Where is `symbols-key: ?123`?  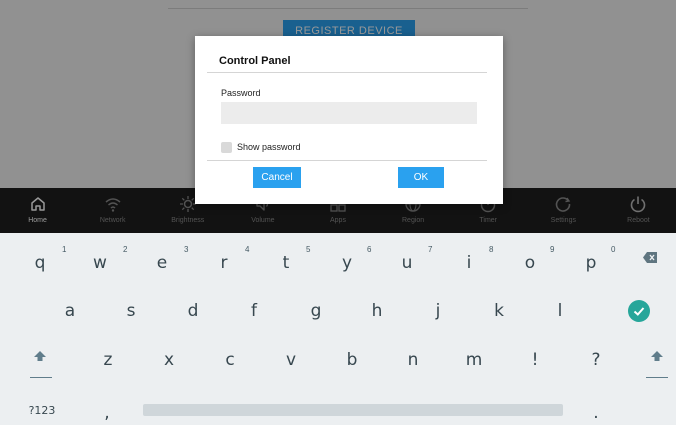 symbols-key: ?123 is located at coordinates (42, 410).